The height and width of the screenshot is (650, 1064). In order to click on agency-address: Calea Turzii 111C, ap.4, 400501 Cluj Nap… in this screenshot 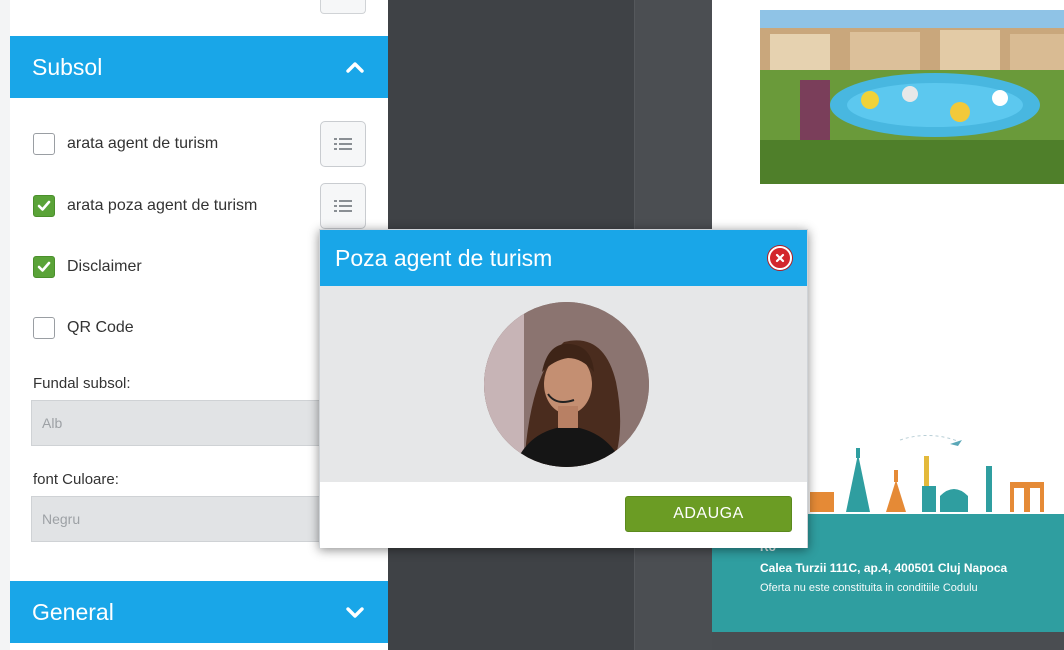, I will do `click(884, 568)`.